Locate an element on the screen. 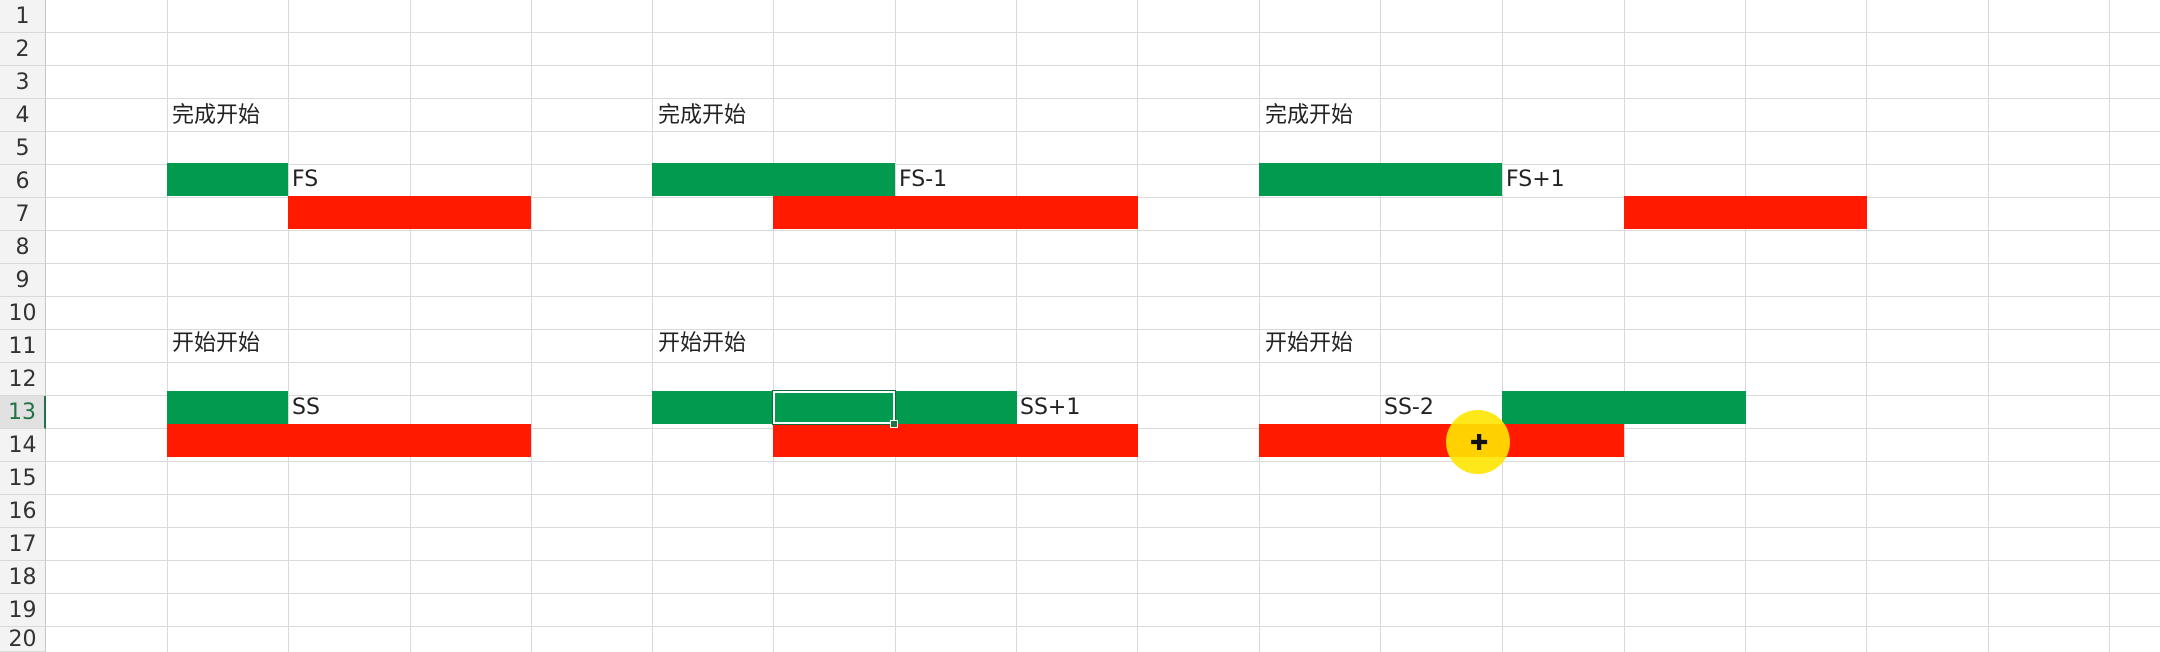 This screenshot has width=2160, height=652. row-header-12: 12 is located at coordinates (23, 379).